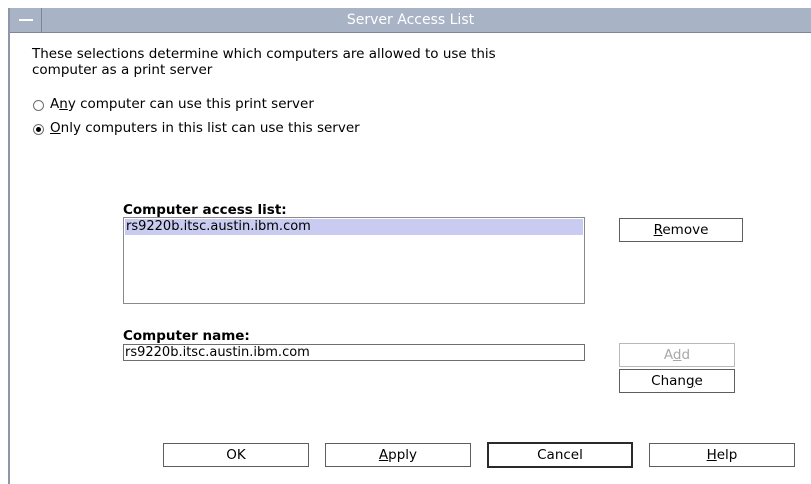 The image size is (811, 484). Describe the element at coordinates (403, 455) in the screenshot. I see `button-label: pply` at that location.